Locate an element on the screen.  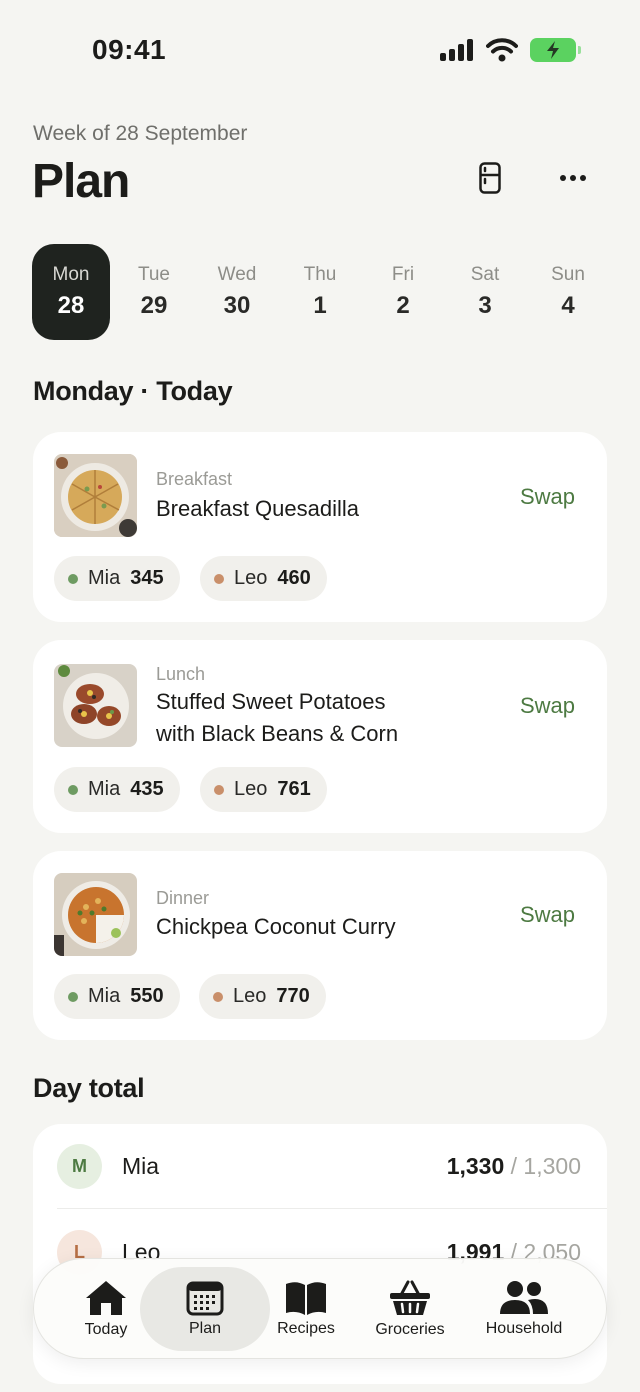
tab-groceries: Groceries is located at coordinates (410, 1309).